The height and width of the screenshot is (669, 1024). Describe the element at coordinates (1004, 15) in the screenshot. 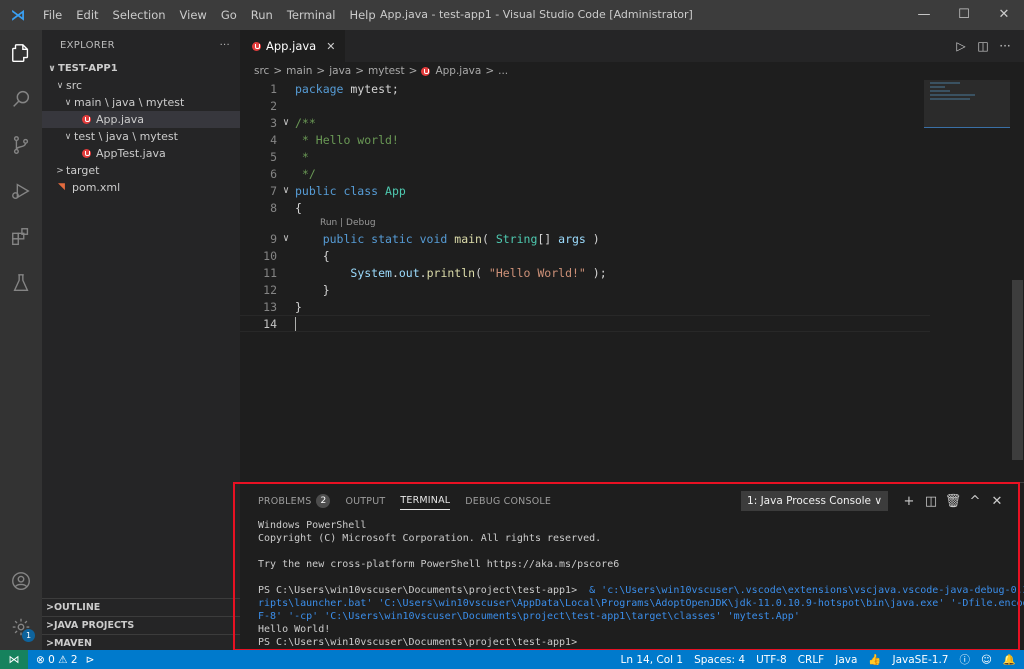

I see `close-window-button: ✕` at that location.